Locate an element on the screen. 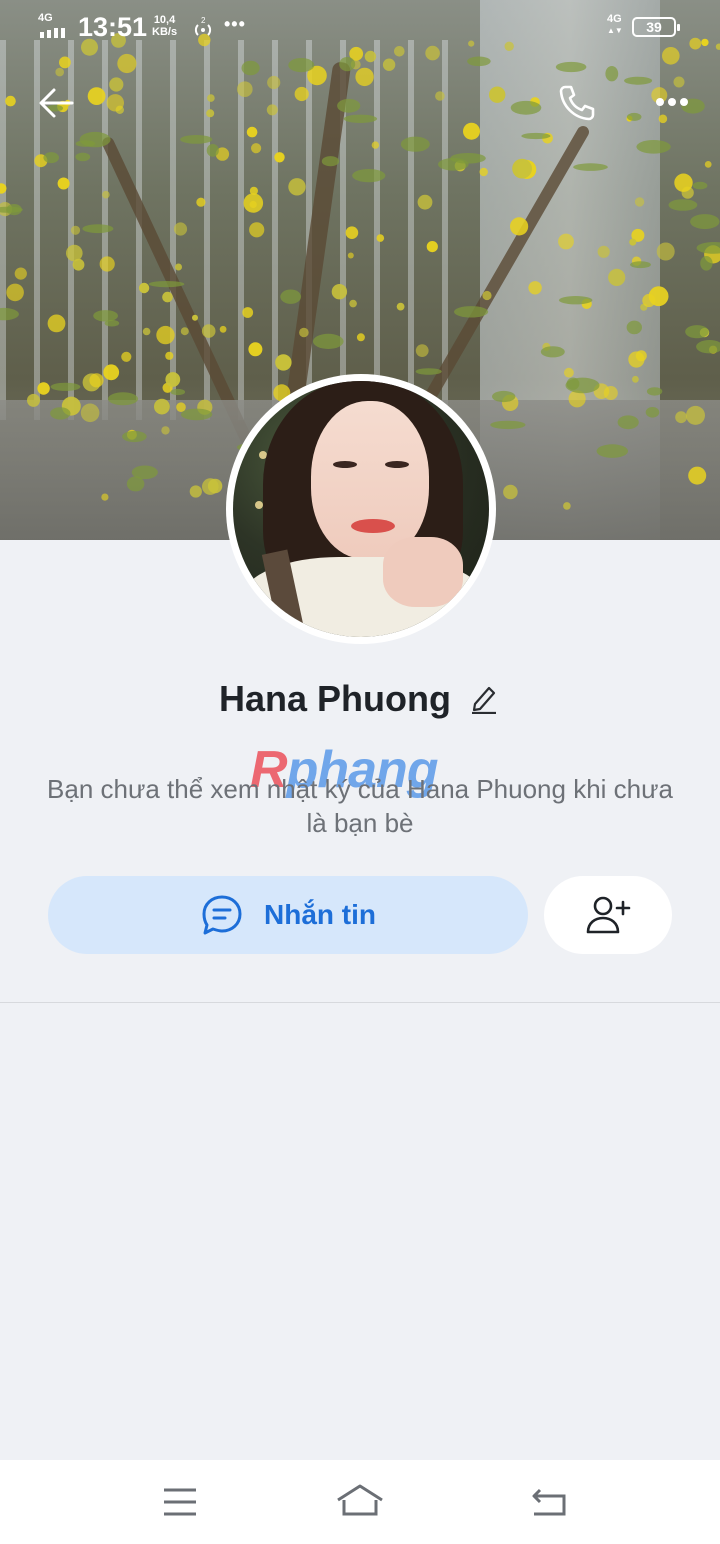 This screenshot has height=1544, width=720. back-button is located at coordinates (56, 104).